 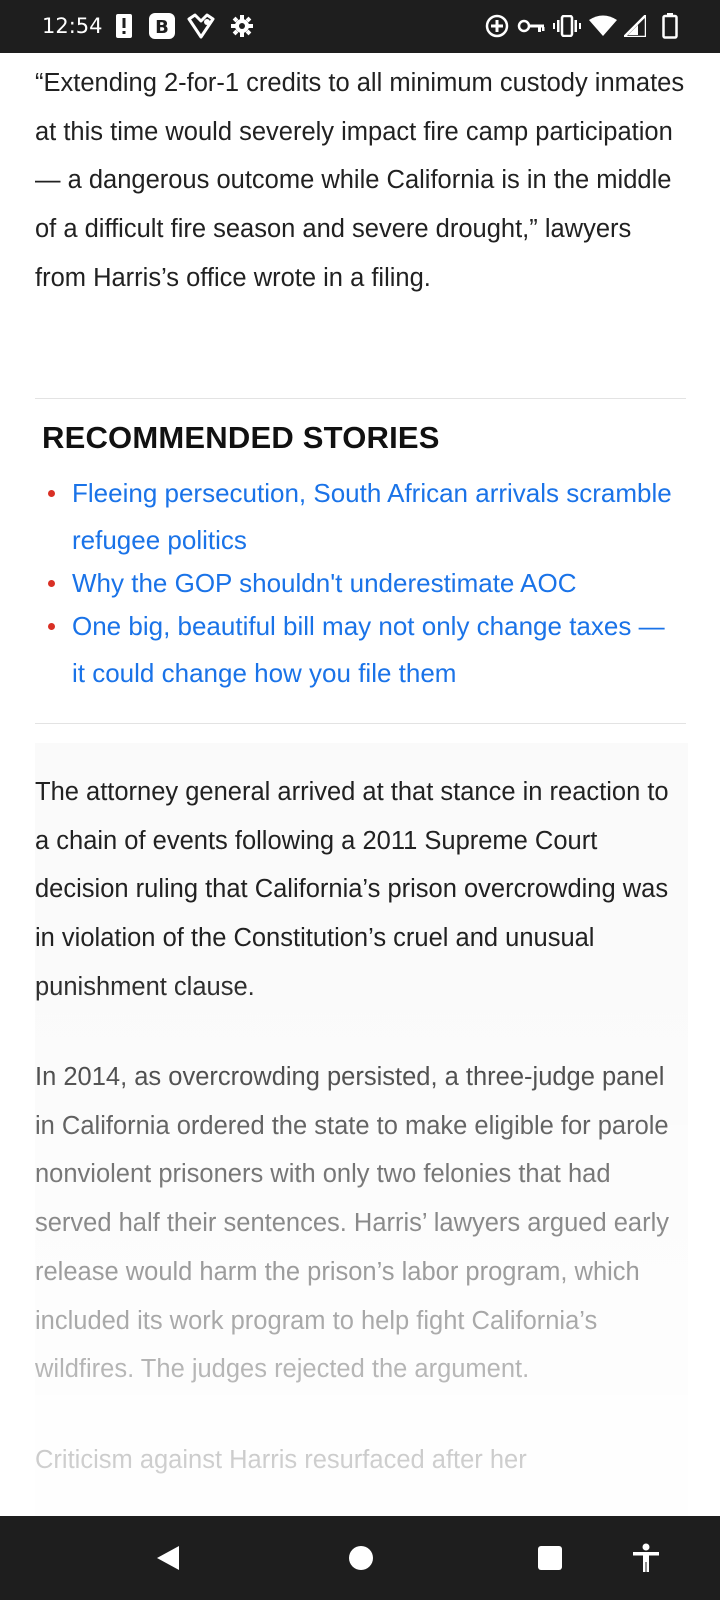 I want to click on accessibility-button, so click(x=646, y=1558).